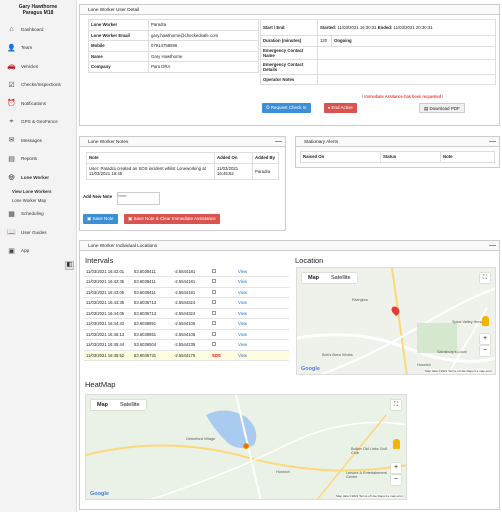  Describe the element at coordinates (69, 265) in the screenshot. I see `collapse-sidebar-button: ◧` at that location.